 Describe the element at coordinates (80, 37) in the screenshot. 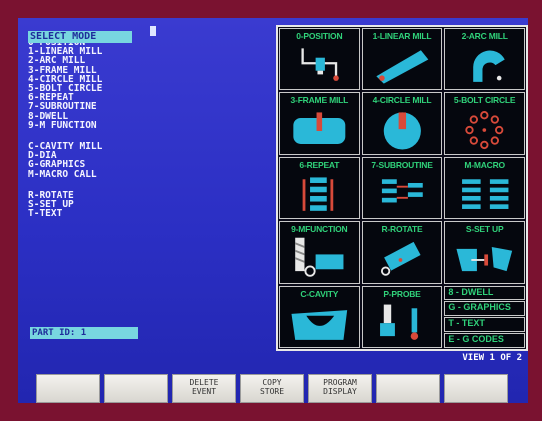

I see `select-mode-title: SELECT MODE` at that location.